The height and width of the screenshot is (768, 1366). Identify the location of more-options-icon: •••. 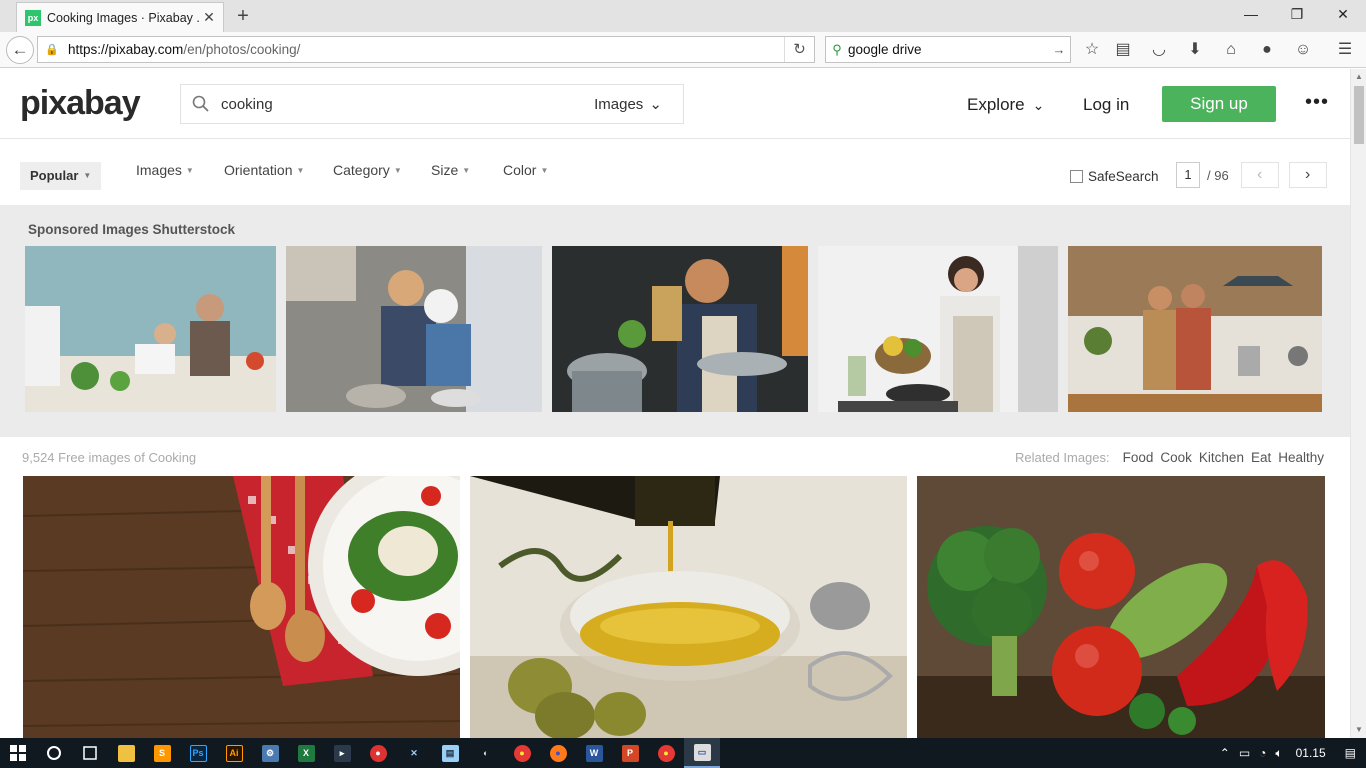
(1317, 102).